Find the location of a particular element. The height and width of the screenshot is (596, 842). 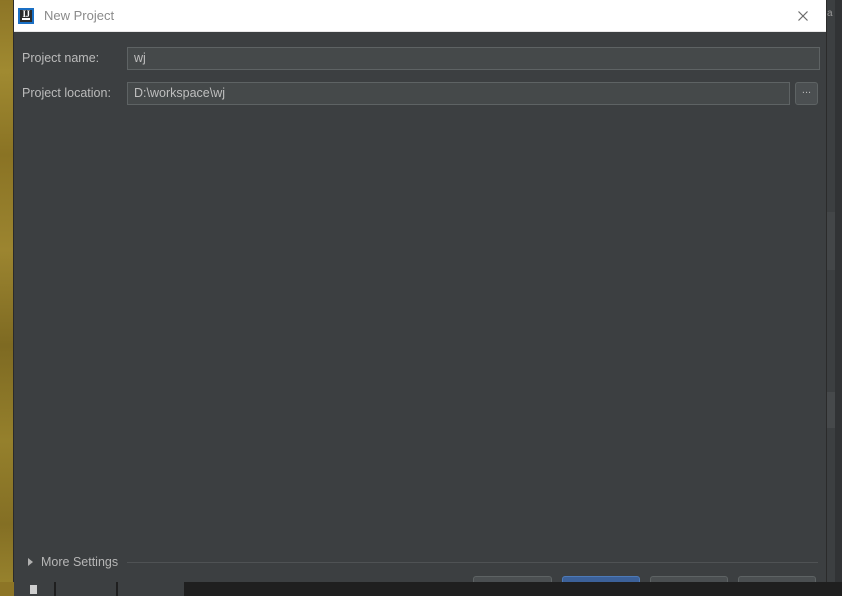

project-name-label: Project name: is located at coordinates (61, 58).